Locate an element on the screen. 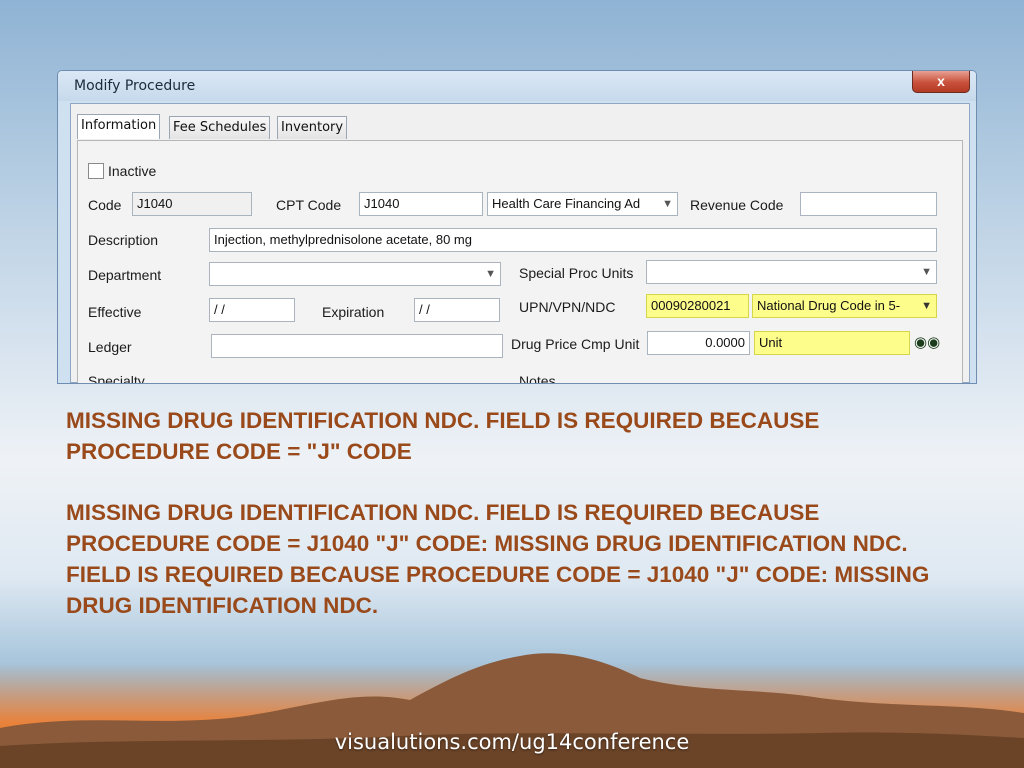 The width and height of the screenshot is (1024, 768). dialog-titlebar: Modify Procedure x is located at coordinates (517, 86).